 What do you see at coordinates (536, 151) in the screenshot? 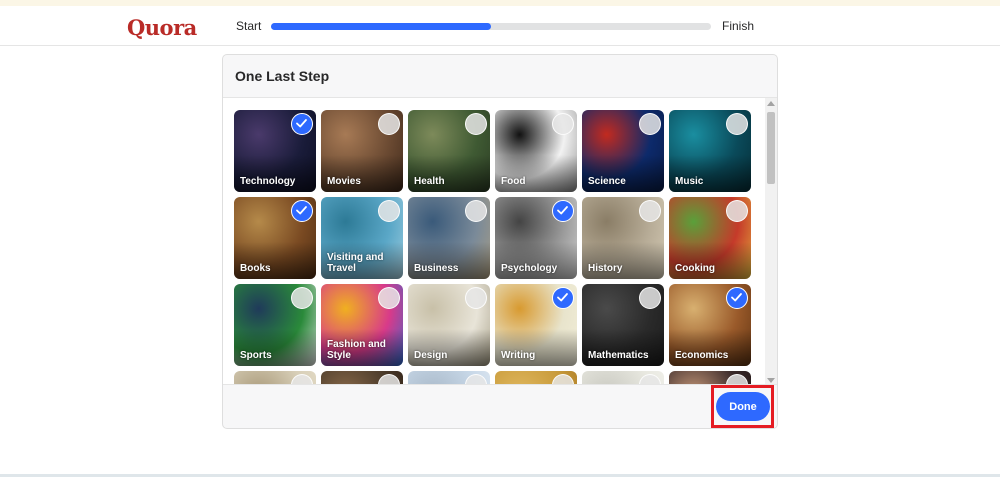
I see `topic-tile: Food` at bounding box center [536, 151].